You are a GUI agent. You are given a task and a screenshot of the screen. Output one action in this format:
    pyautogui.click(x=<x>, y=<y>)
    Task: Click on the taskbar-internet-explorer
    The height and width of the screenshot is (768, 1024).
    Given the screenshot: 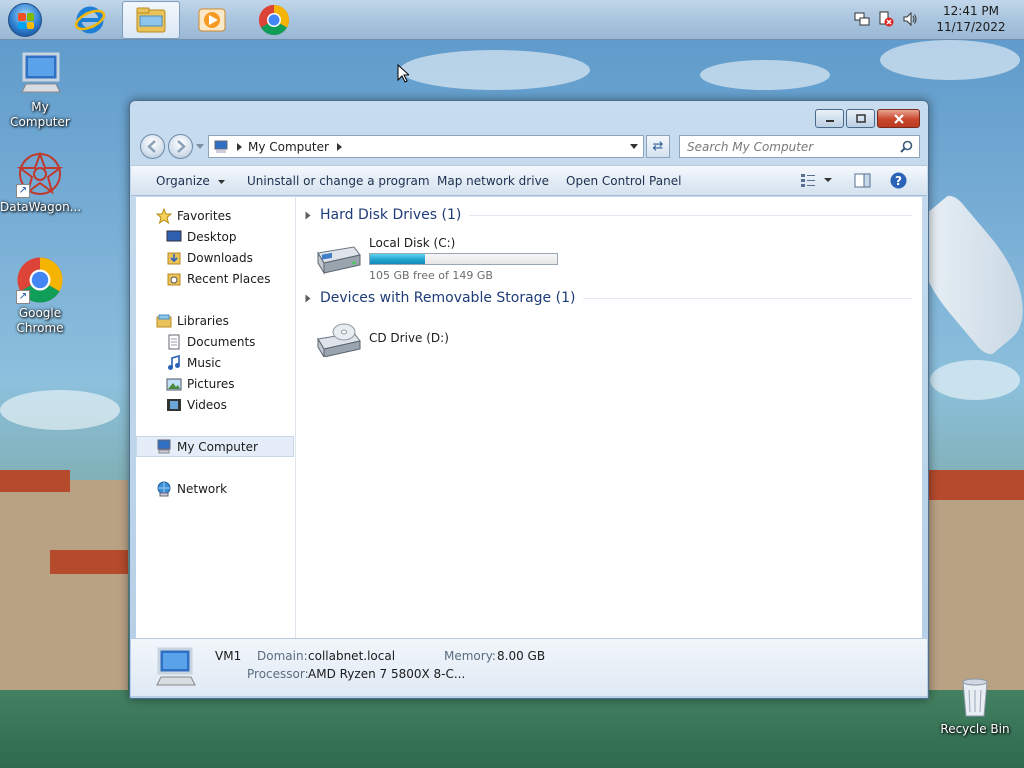 What is the action you would take?
    pyautogui.click(x=90, y=20)
    